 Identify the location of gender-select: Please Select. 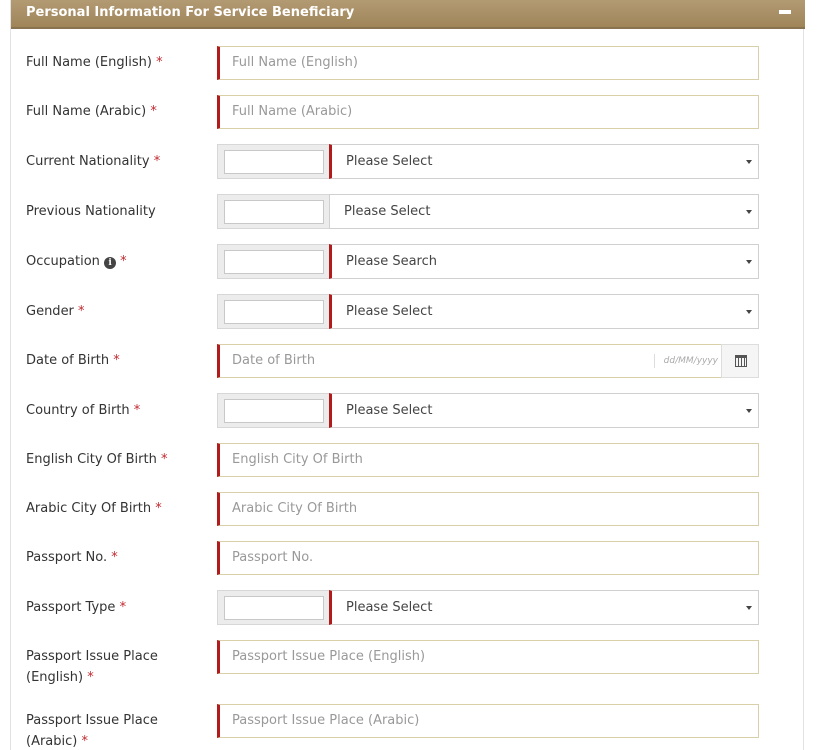
(544, 311).